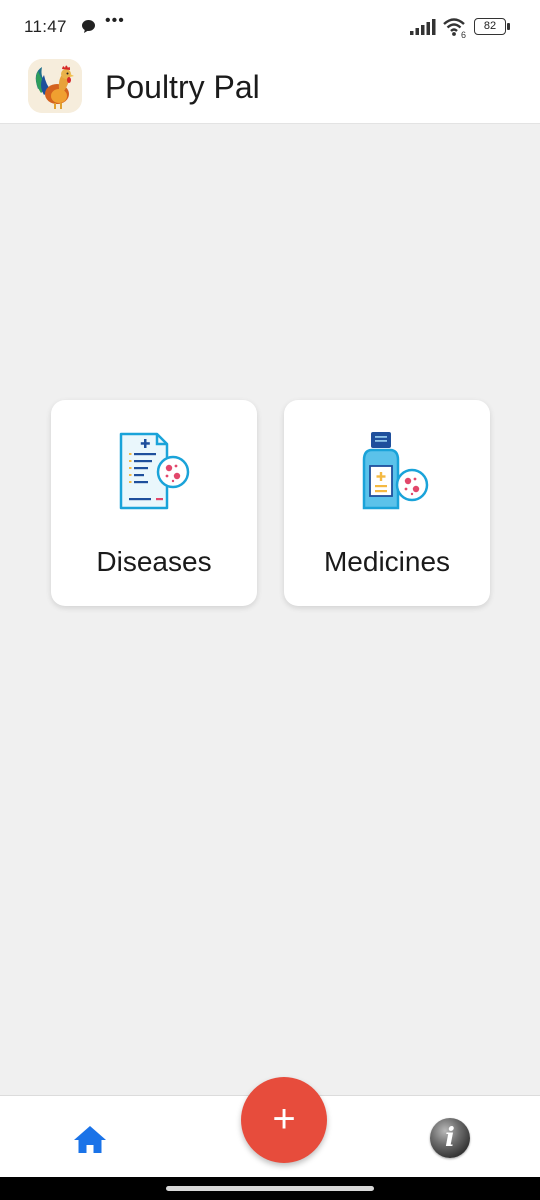 The width and height of the screenshot is (540, 1200). Describe the element at coordinates (270, 88) in the screenshot. I see `app-bar: Poultry Pal` at that location.